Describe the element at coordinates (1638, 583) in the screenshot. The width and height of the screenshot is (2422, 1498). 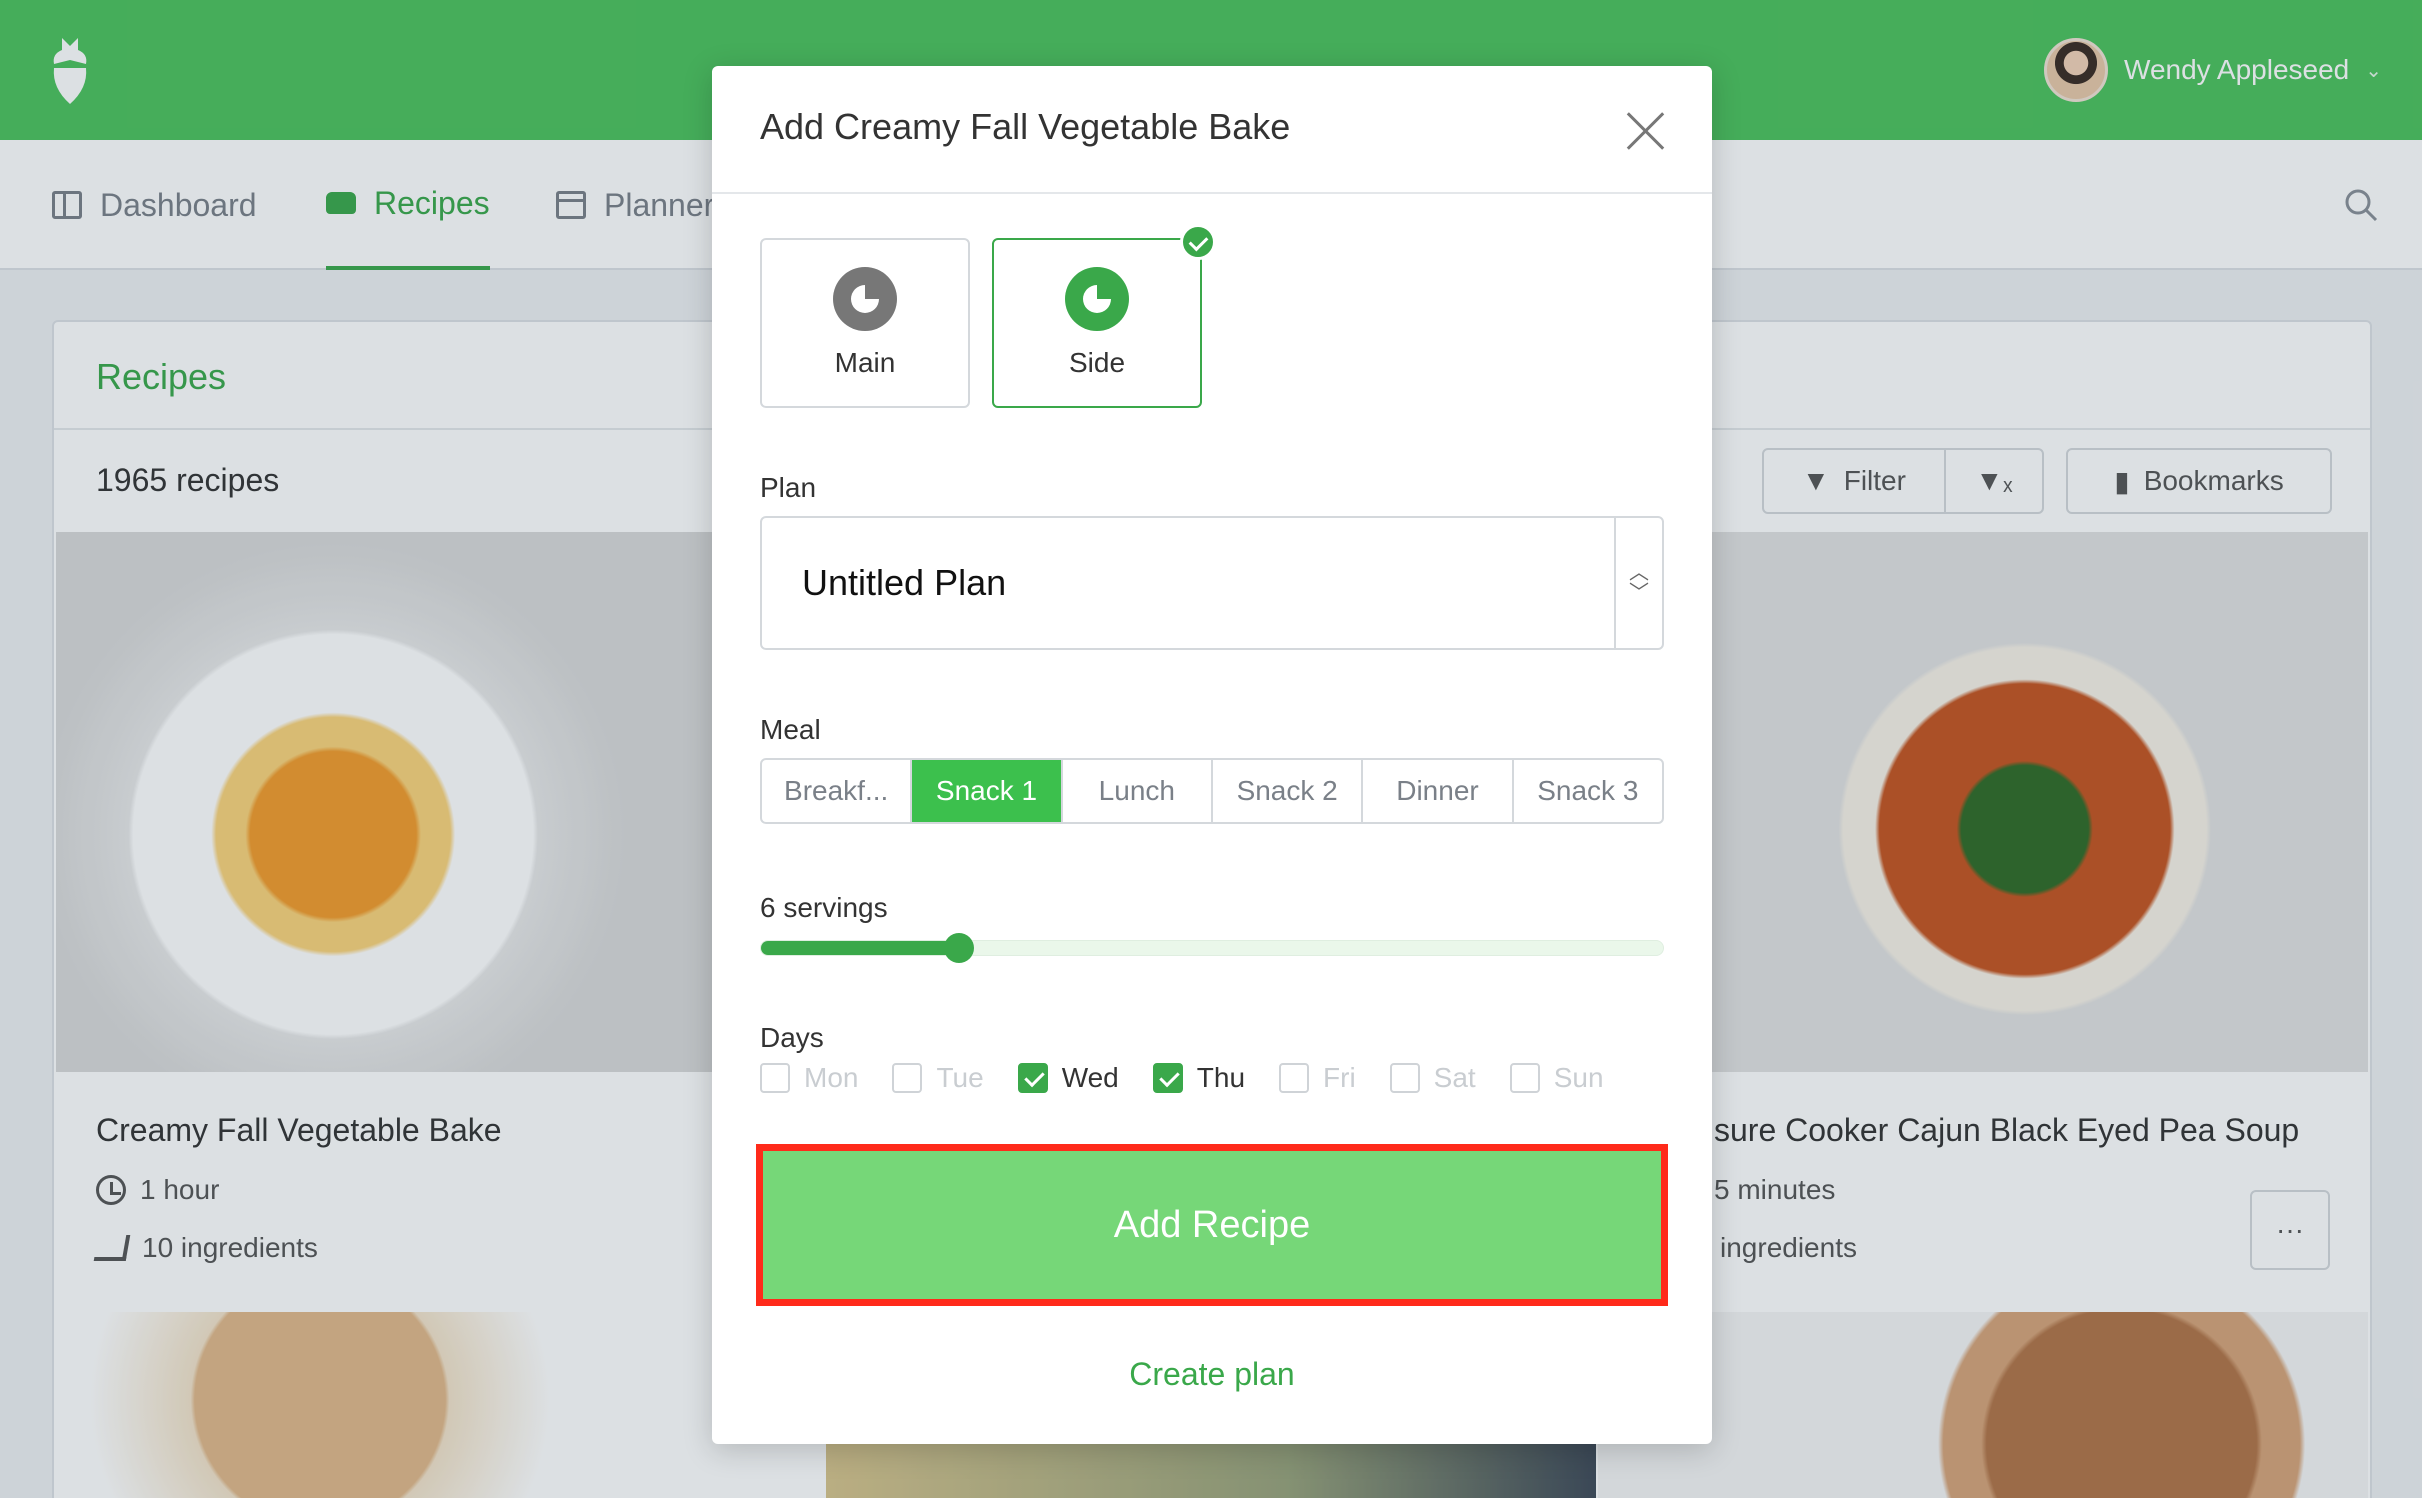
I see `select-arrows-icon: ︿ ﹀` at that location.